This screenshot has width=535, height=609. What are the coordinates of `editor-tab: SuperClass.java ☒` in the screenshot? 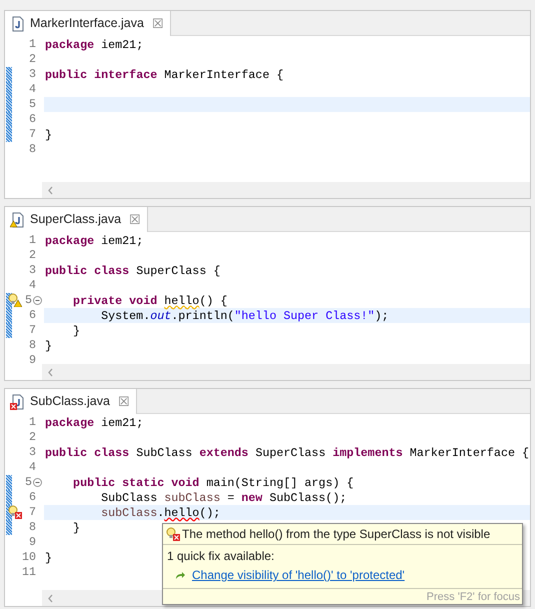 It's located at (76, 219).